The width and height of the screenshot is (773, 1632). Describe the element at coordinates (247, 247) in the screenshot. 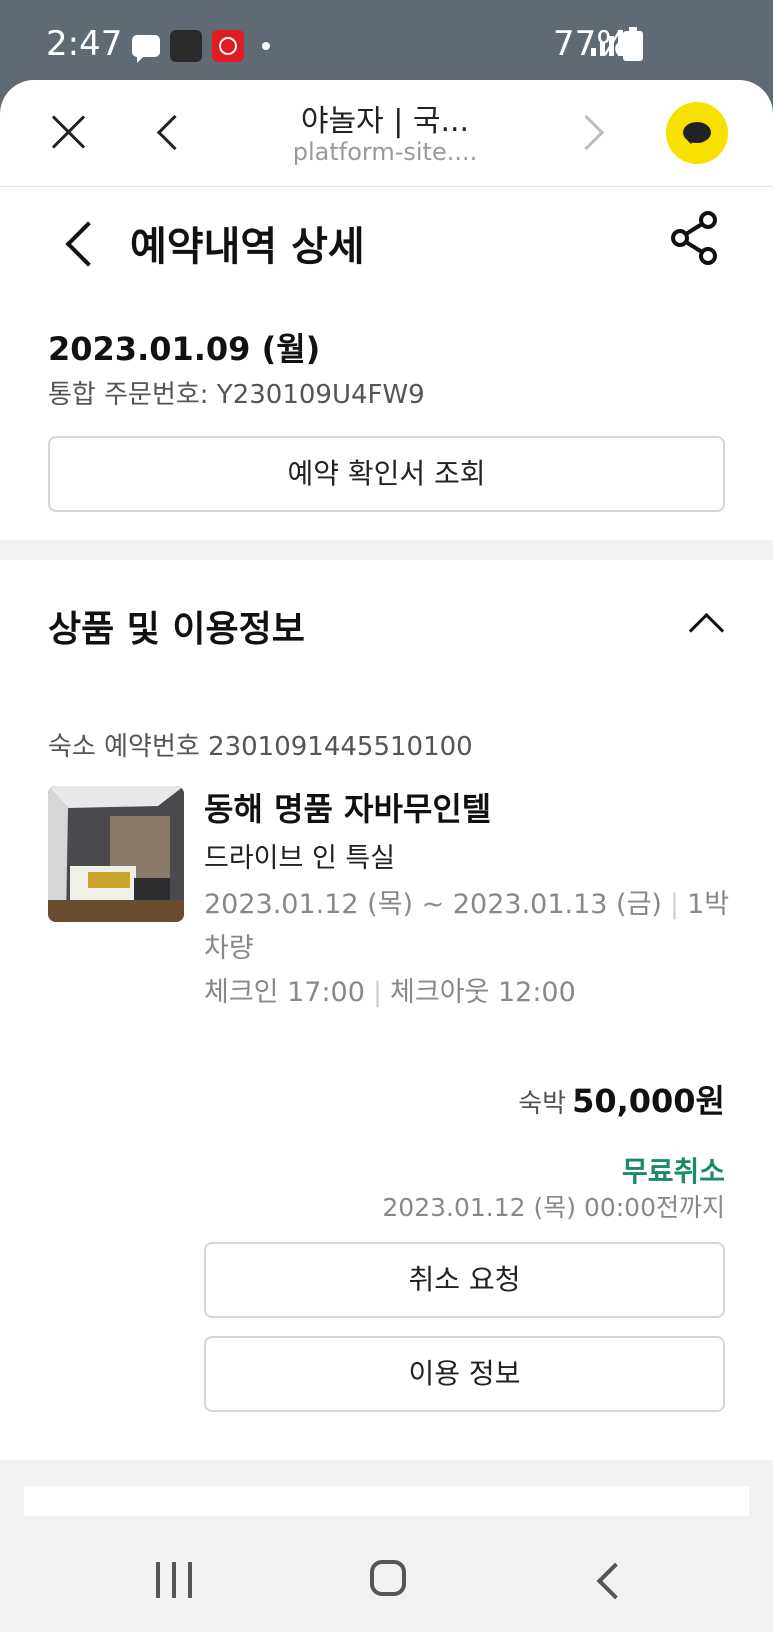

I see `page-title: 예약내역 상세` at that location.